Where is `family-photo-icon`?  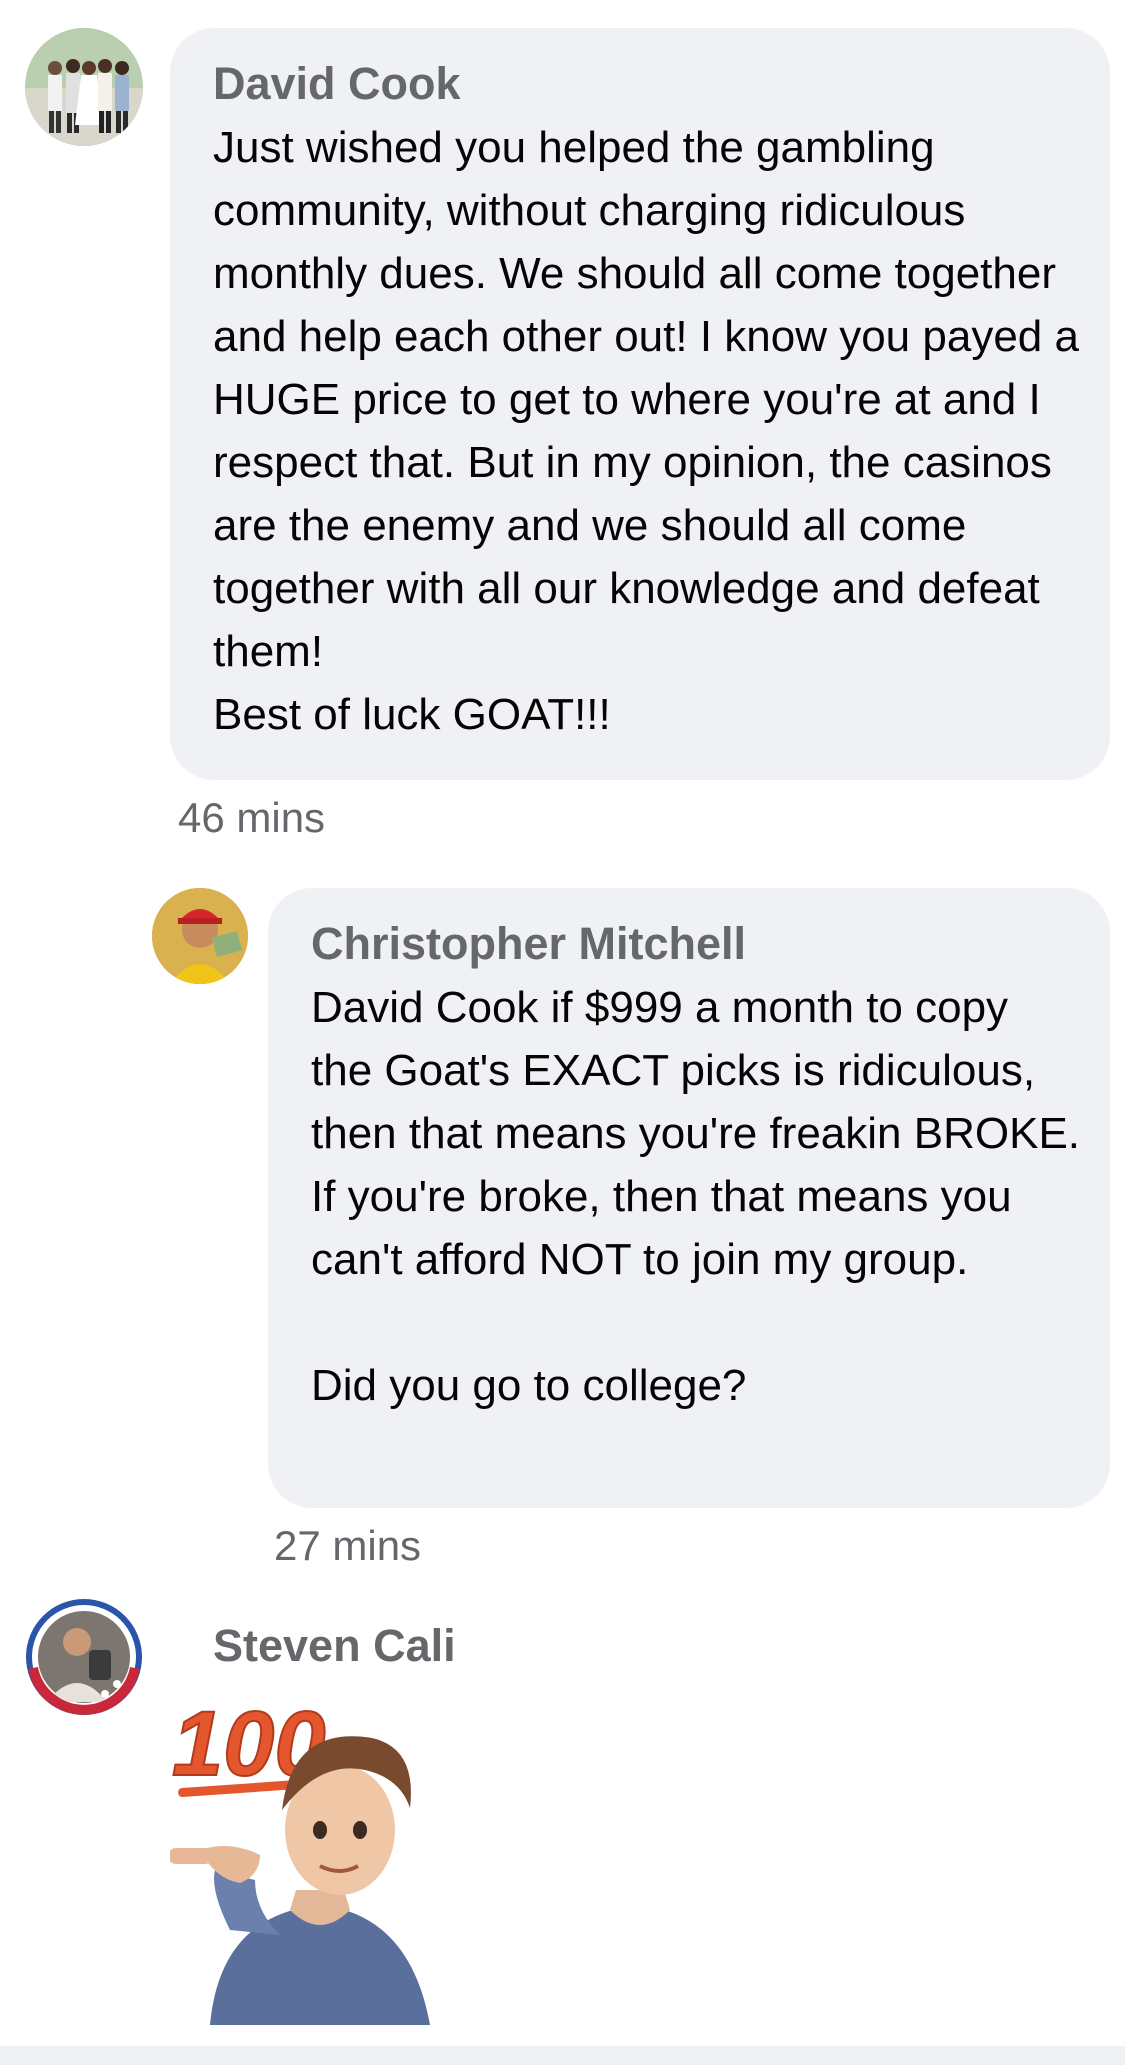
family-photo-icon is located at coordinates (84, 87).